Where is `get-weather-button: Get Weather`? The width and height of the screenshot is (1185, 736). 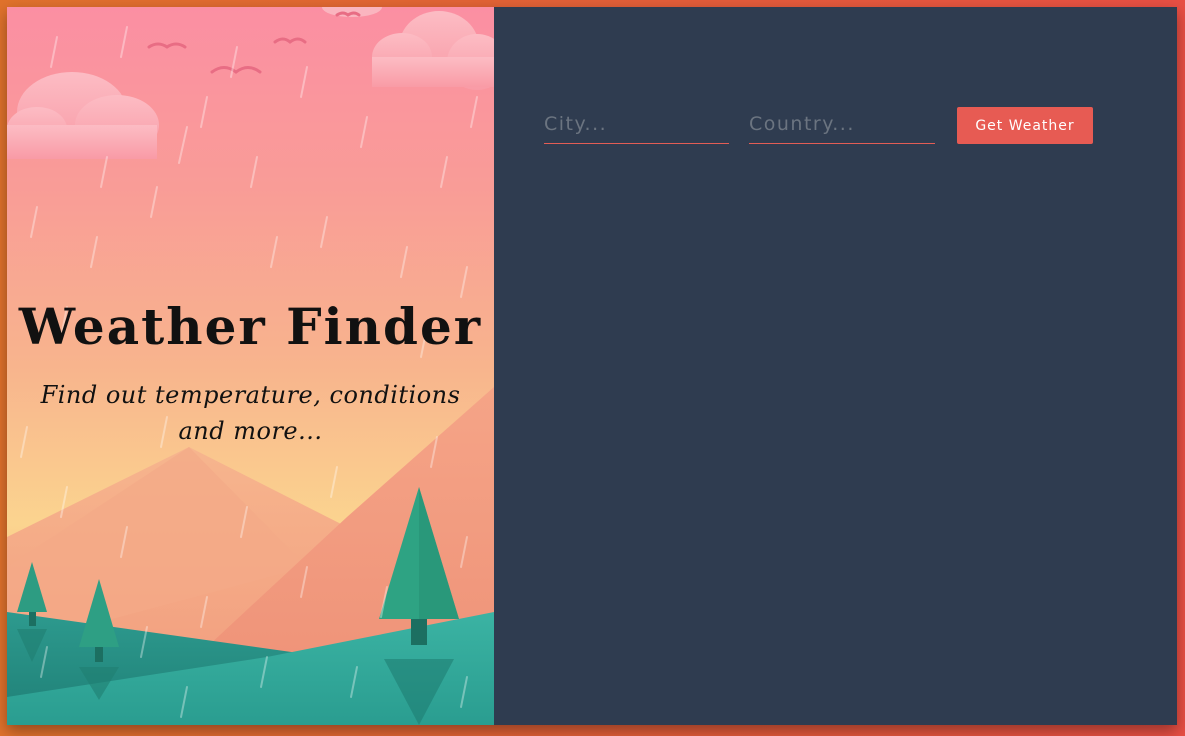 get-weather-button: Get Weather is located at coordinates (1025, 125).